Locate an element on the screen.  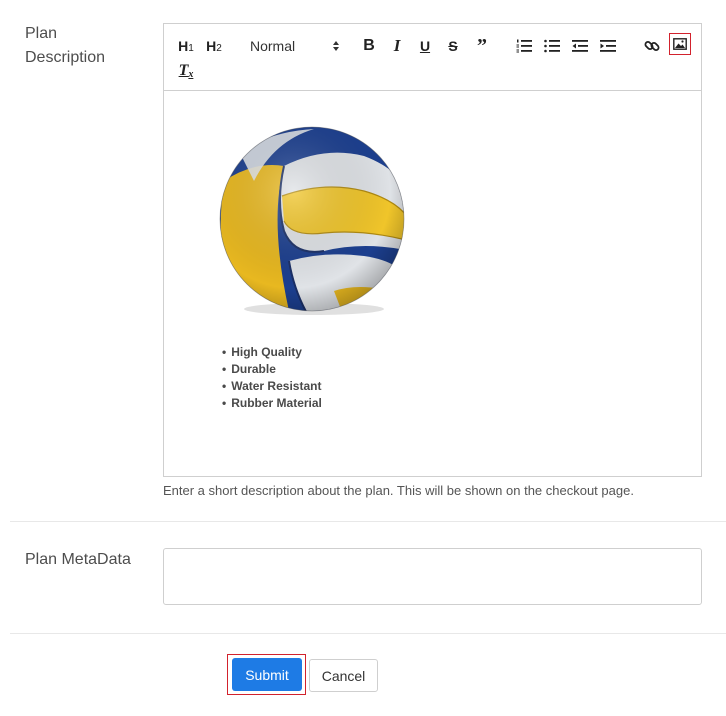
plan-description-label: Plan Description is located at coordinates (65, 45).